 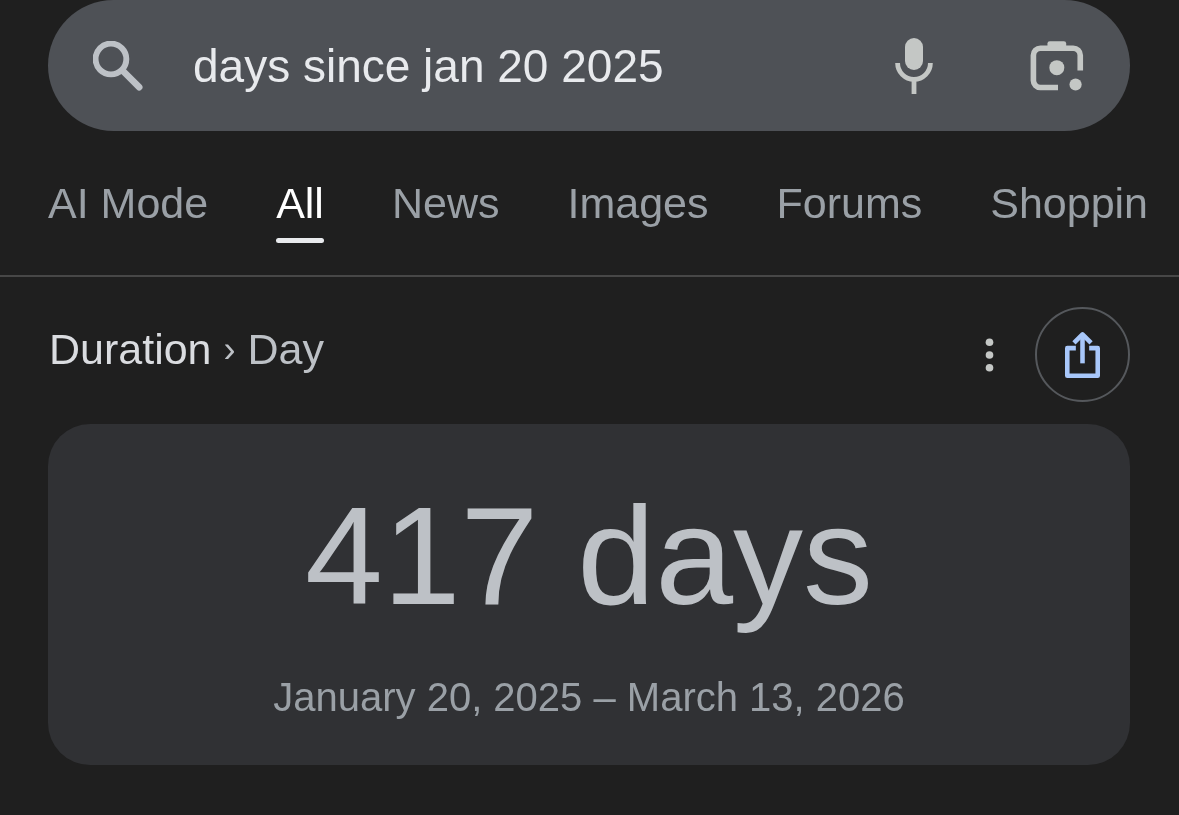 What do you see at coordinates (118, 65) in the screenshot?
I see `search-icon` at bounding box center [118, 65].